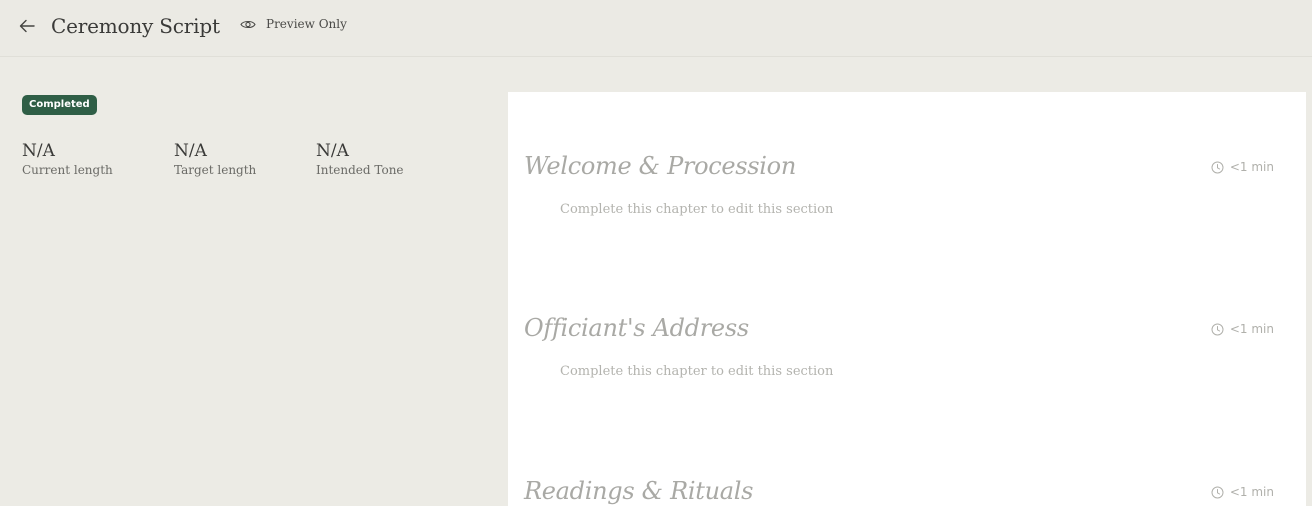  I want to click on stat-current-length: N/A Current length, so click(67, 159).